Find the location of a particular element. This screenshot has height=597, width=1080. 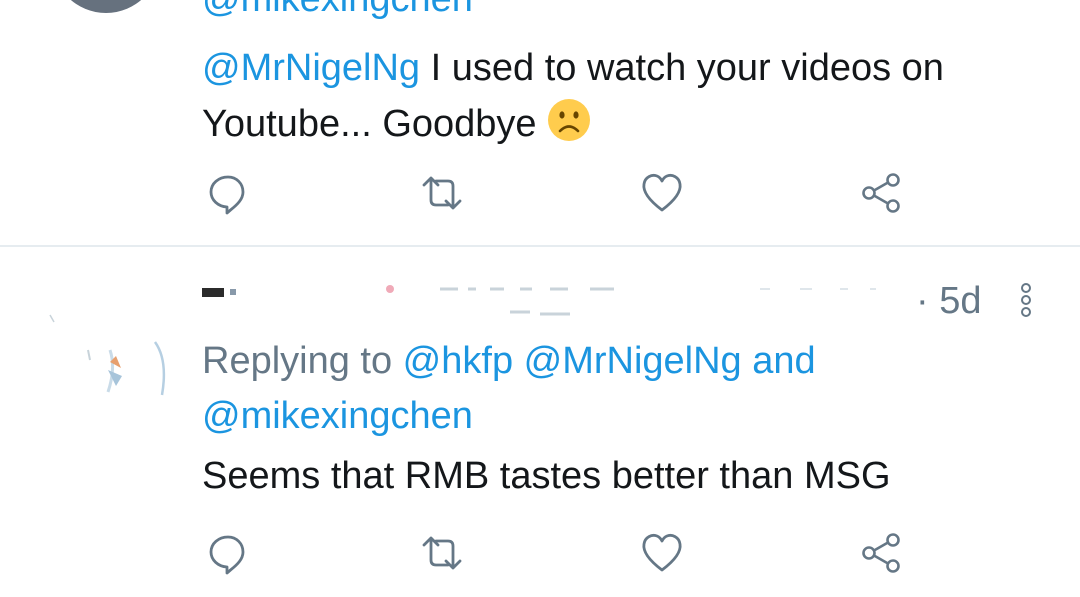

tweet-text: Seems that RMB tastes better than MSG is located at coordinates (546, 476).